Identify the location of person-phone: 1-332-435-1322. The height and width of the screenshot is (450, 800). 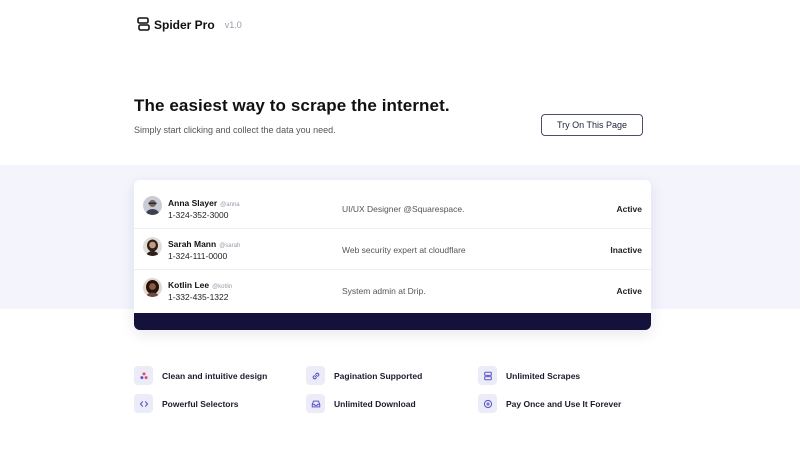
(198, 297).